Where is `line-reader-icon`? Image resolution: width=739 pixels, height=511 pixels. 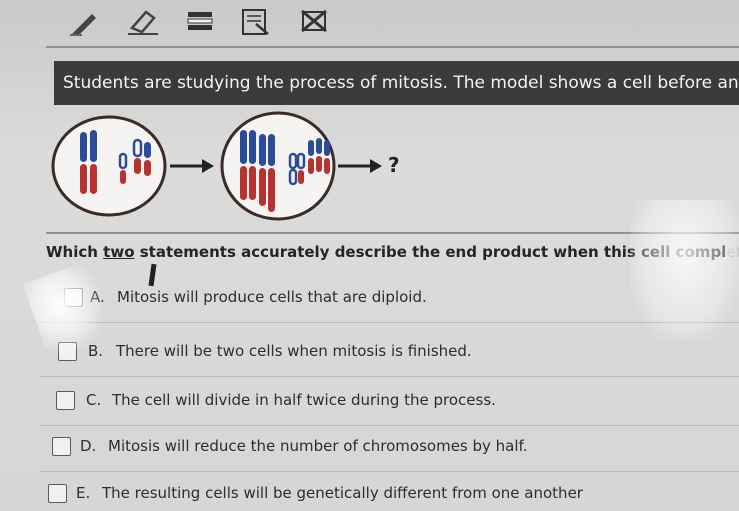 line-reader-icon is located at coordinates (200, 21).